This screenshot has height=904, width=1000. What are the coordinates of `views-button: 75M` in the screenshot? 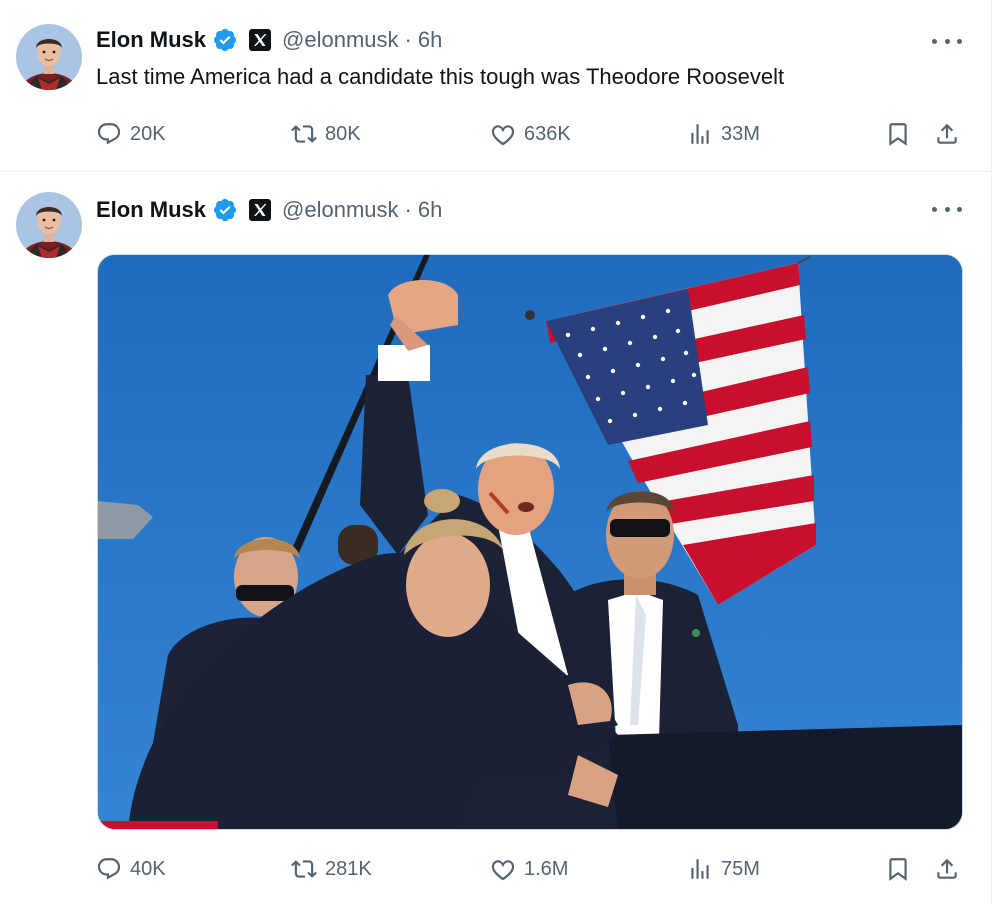 It's located at (723, 869).